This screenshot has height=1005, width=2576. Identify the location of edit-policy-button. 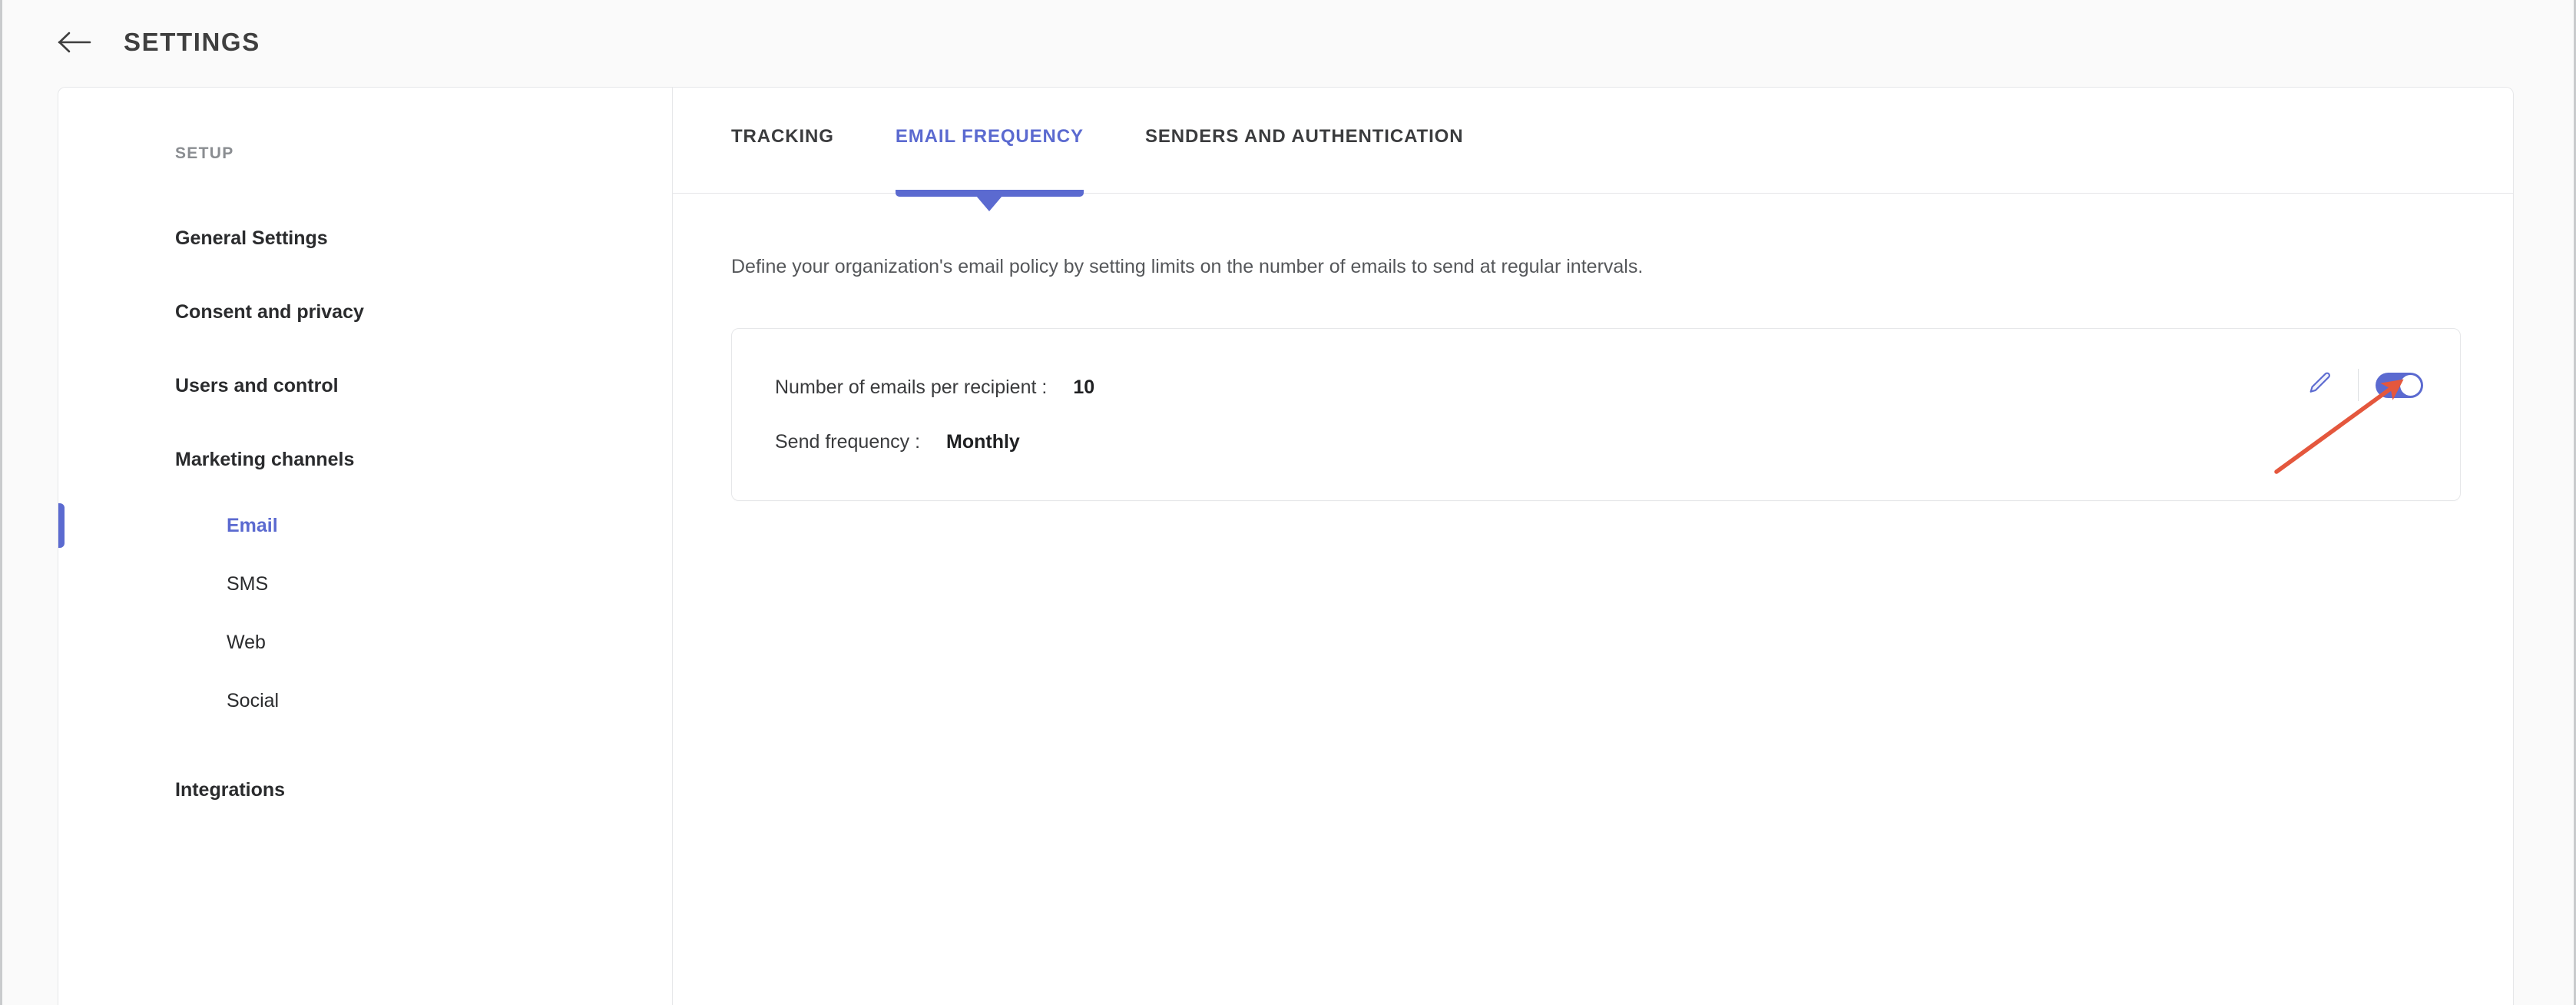
(2320, 384).